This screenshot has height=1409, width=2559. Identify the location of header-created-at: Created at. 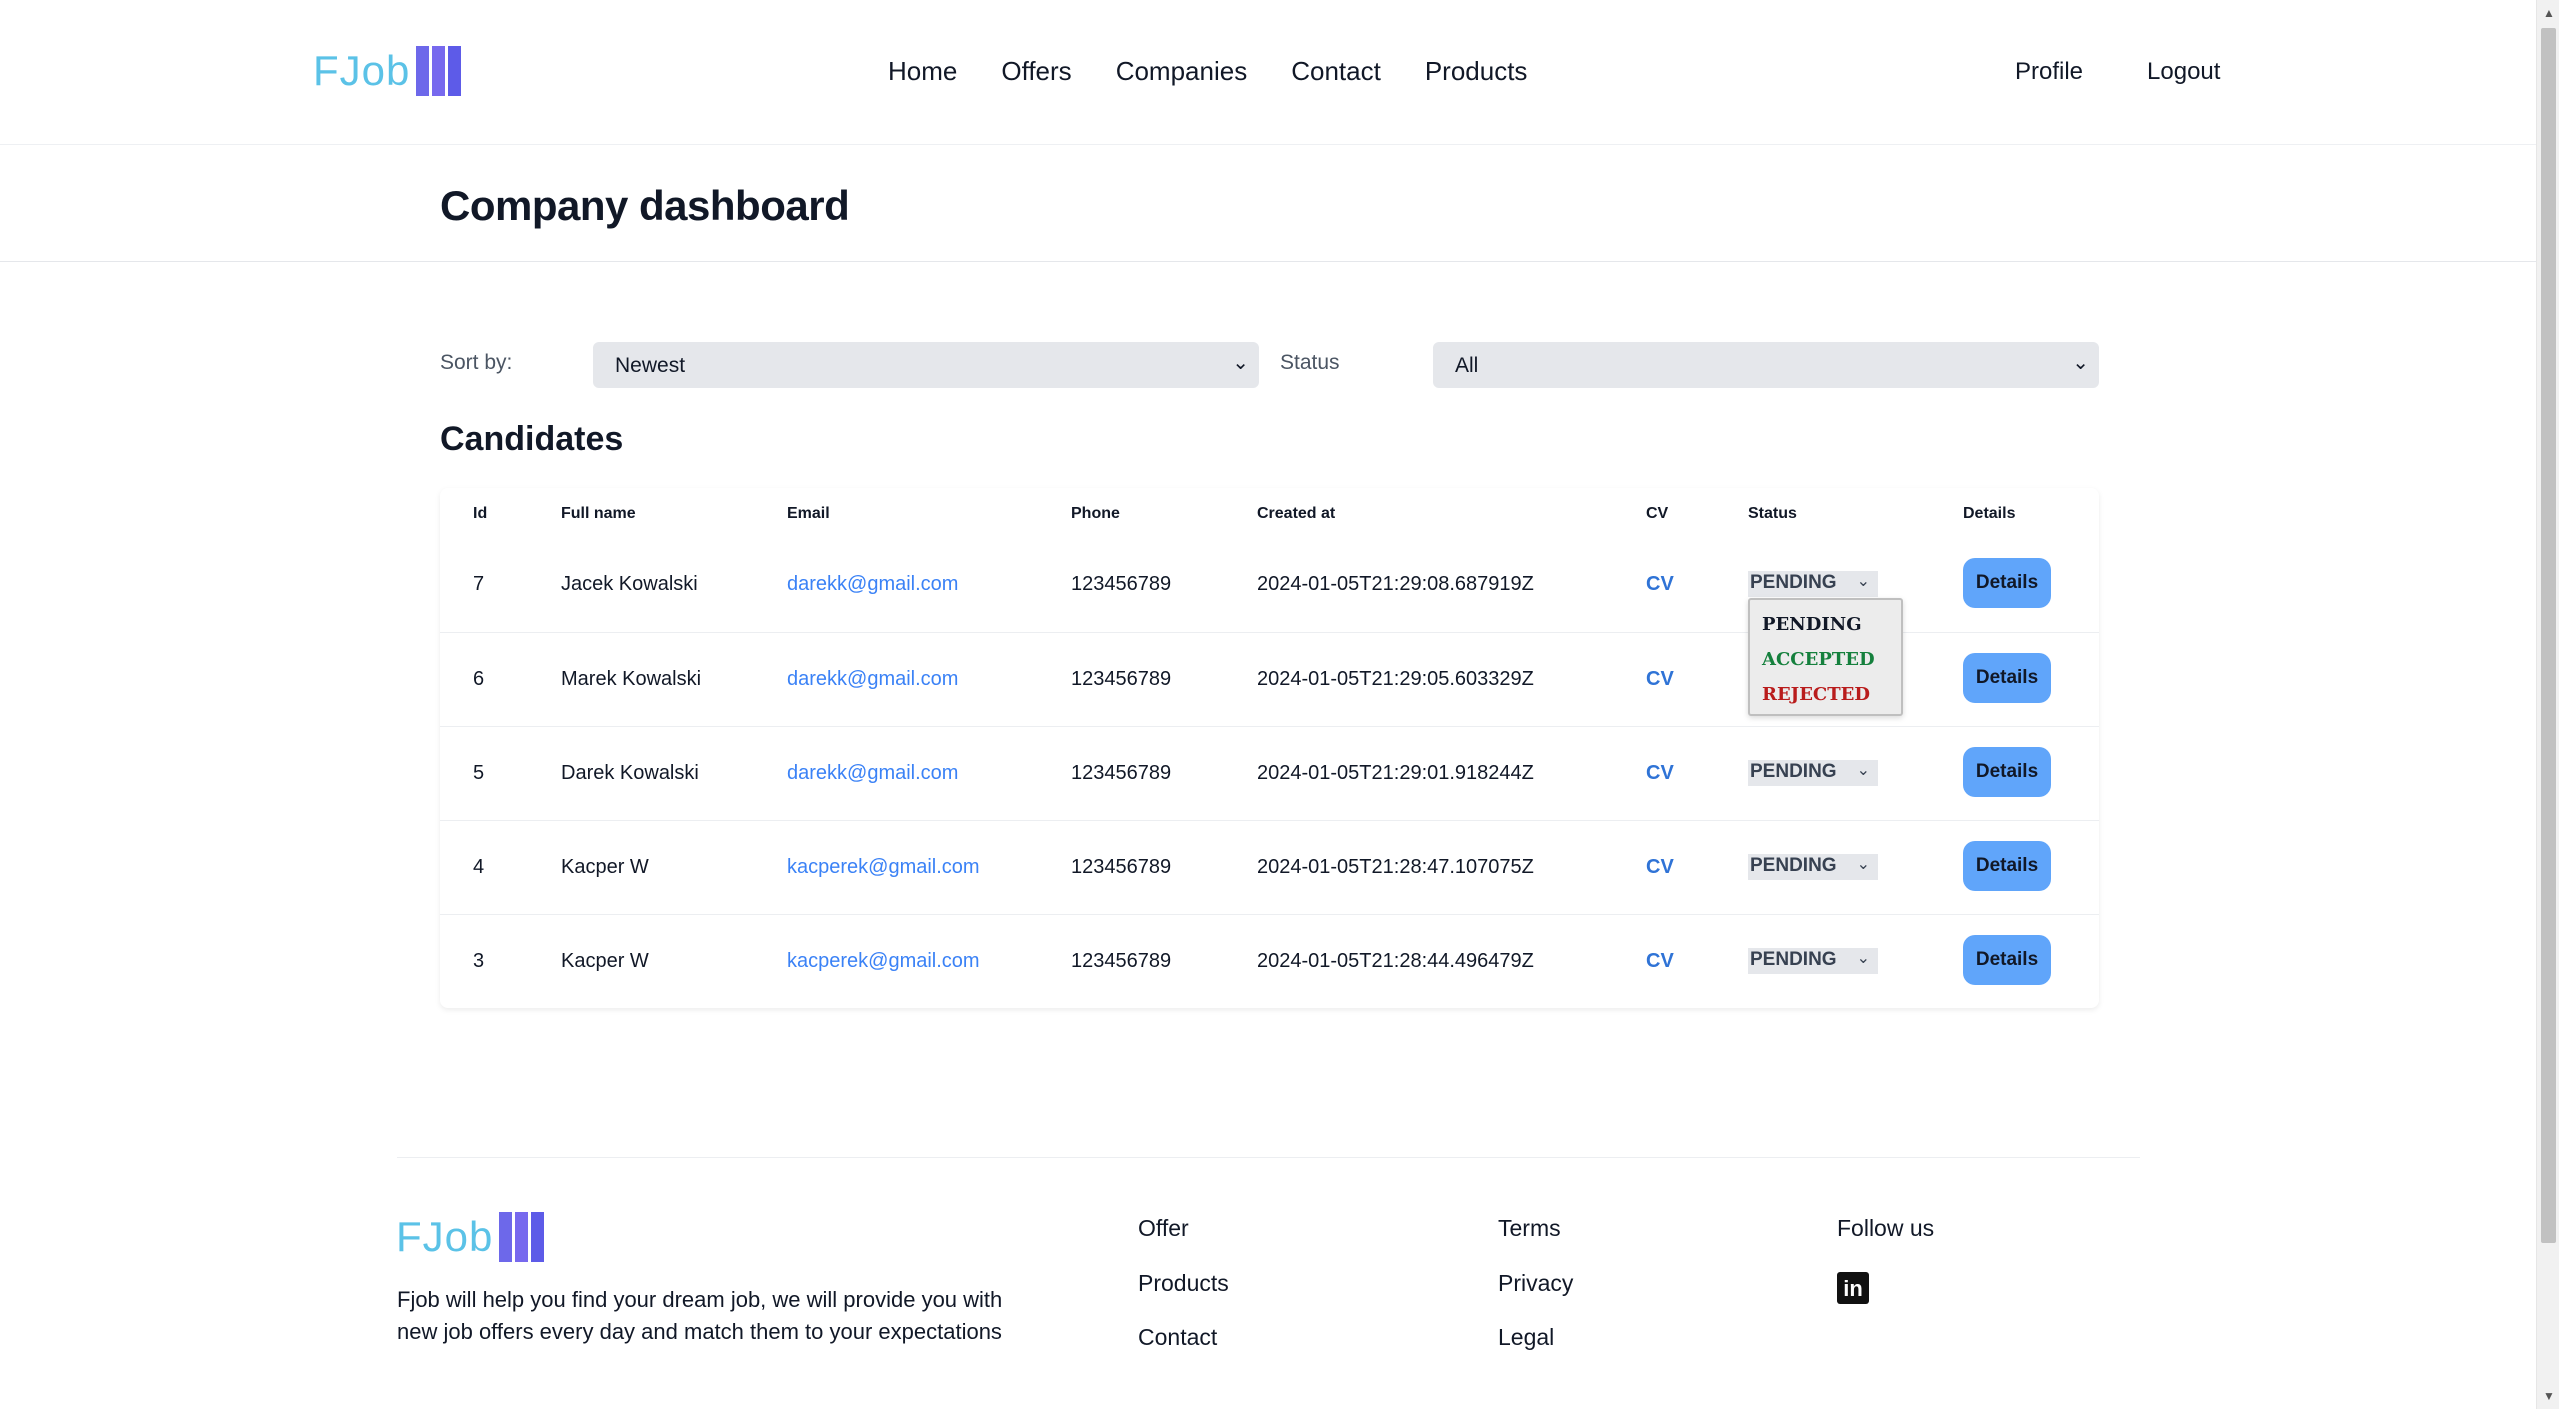
(1296, 513).